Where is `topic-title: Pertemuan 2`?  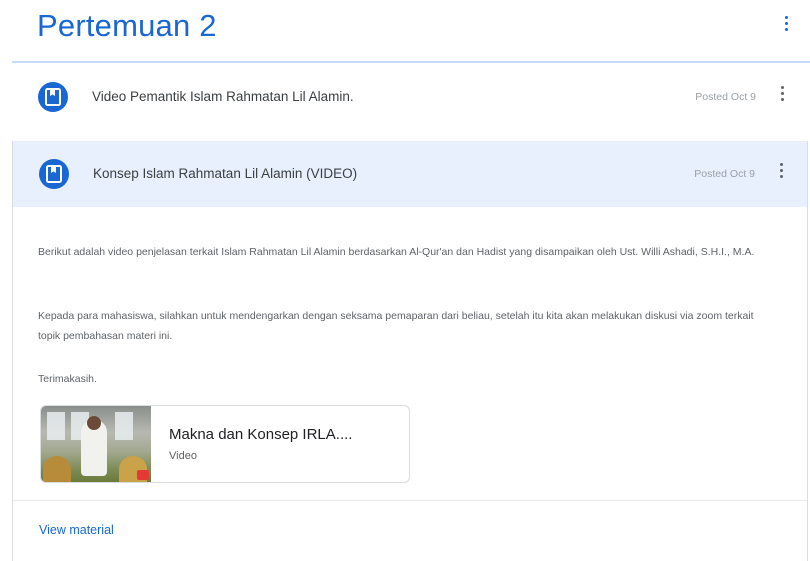 topic-title: Pertemuan 2 is located at coordinates (127, 25).